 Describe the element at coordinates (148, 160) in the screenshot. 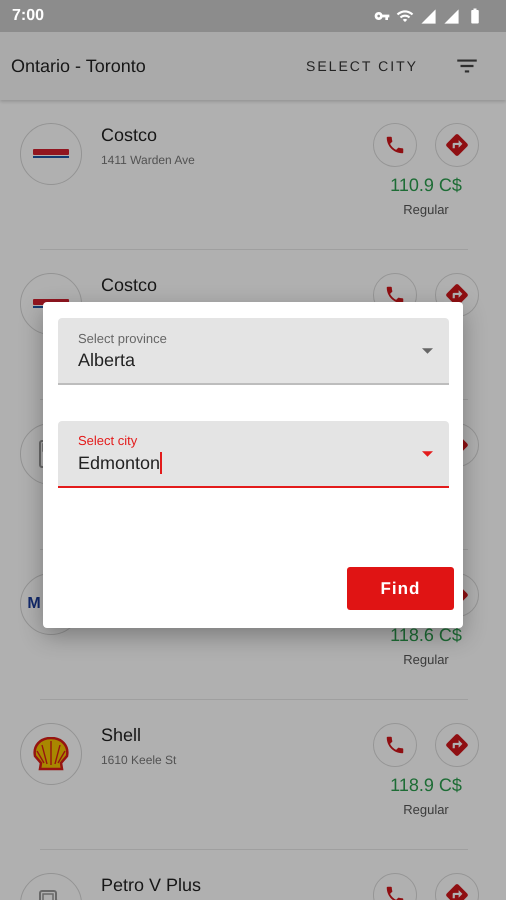

I see `station-address: 1411 Warden Ave` at that location.